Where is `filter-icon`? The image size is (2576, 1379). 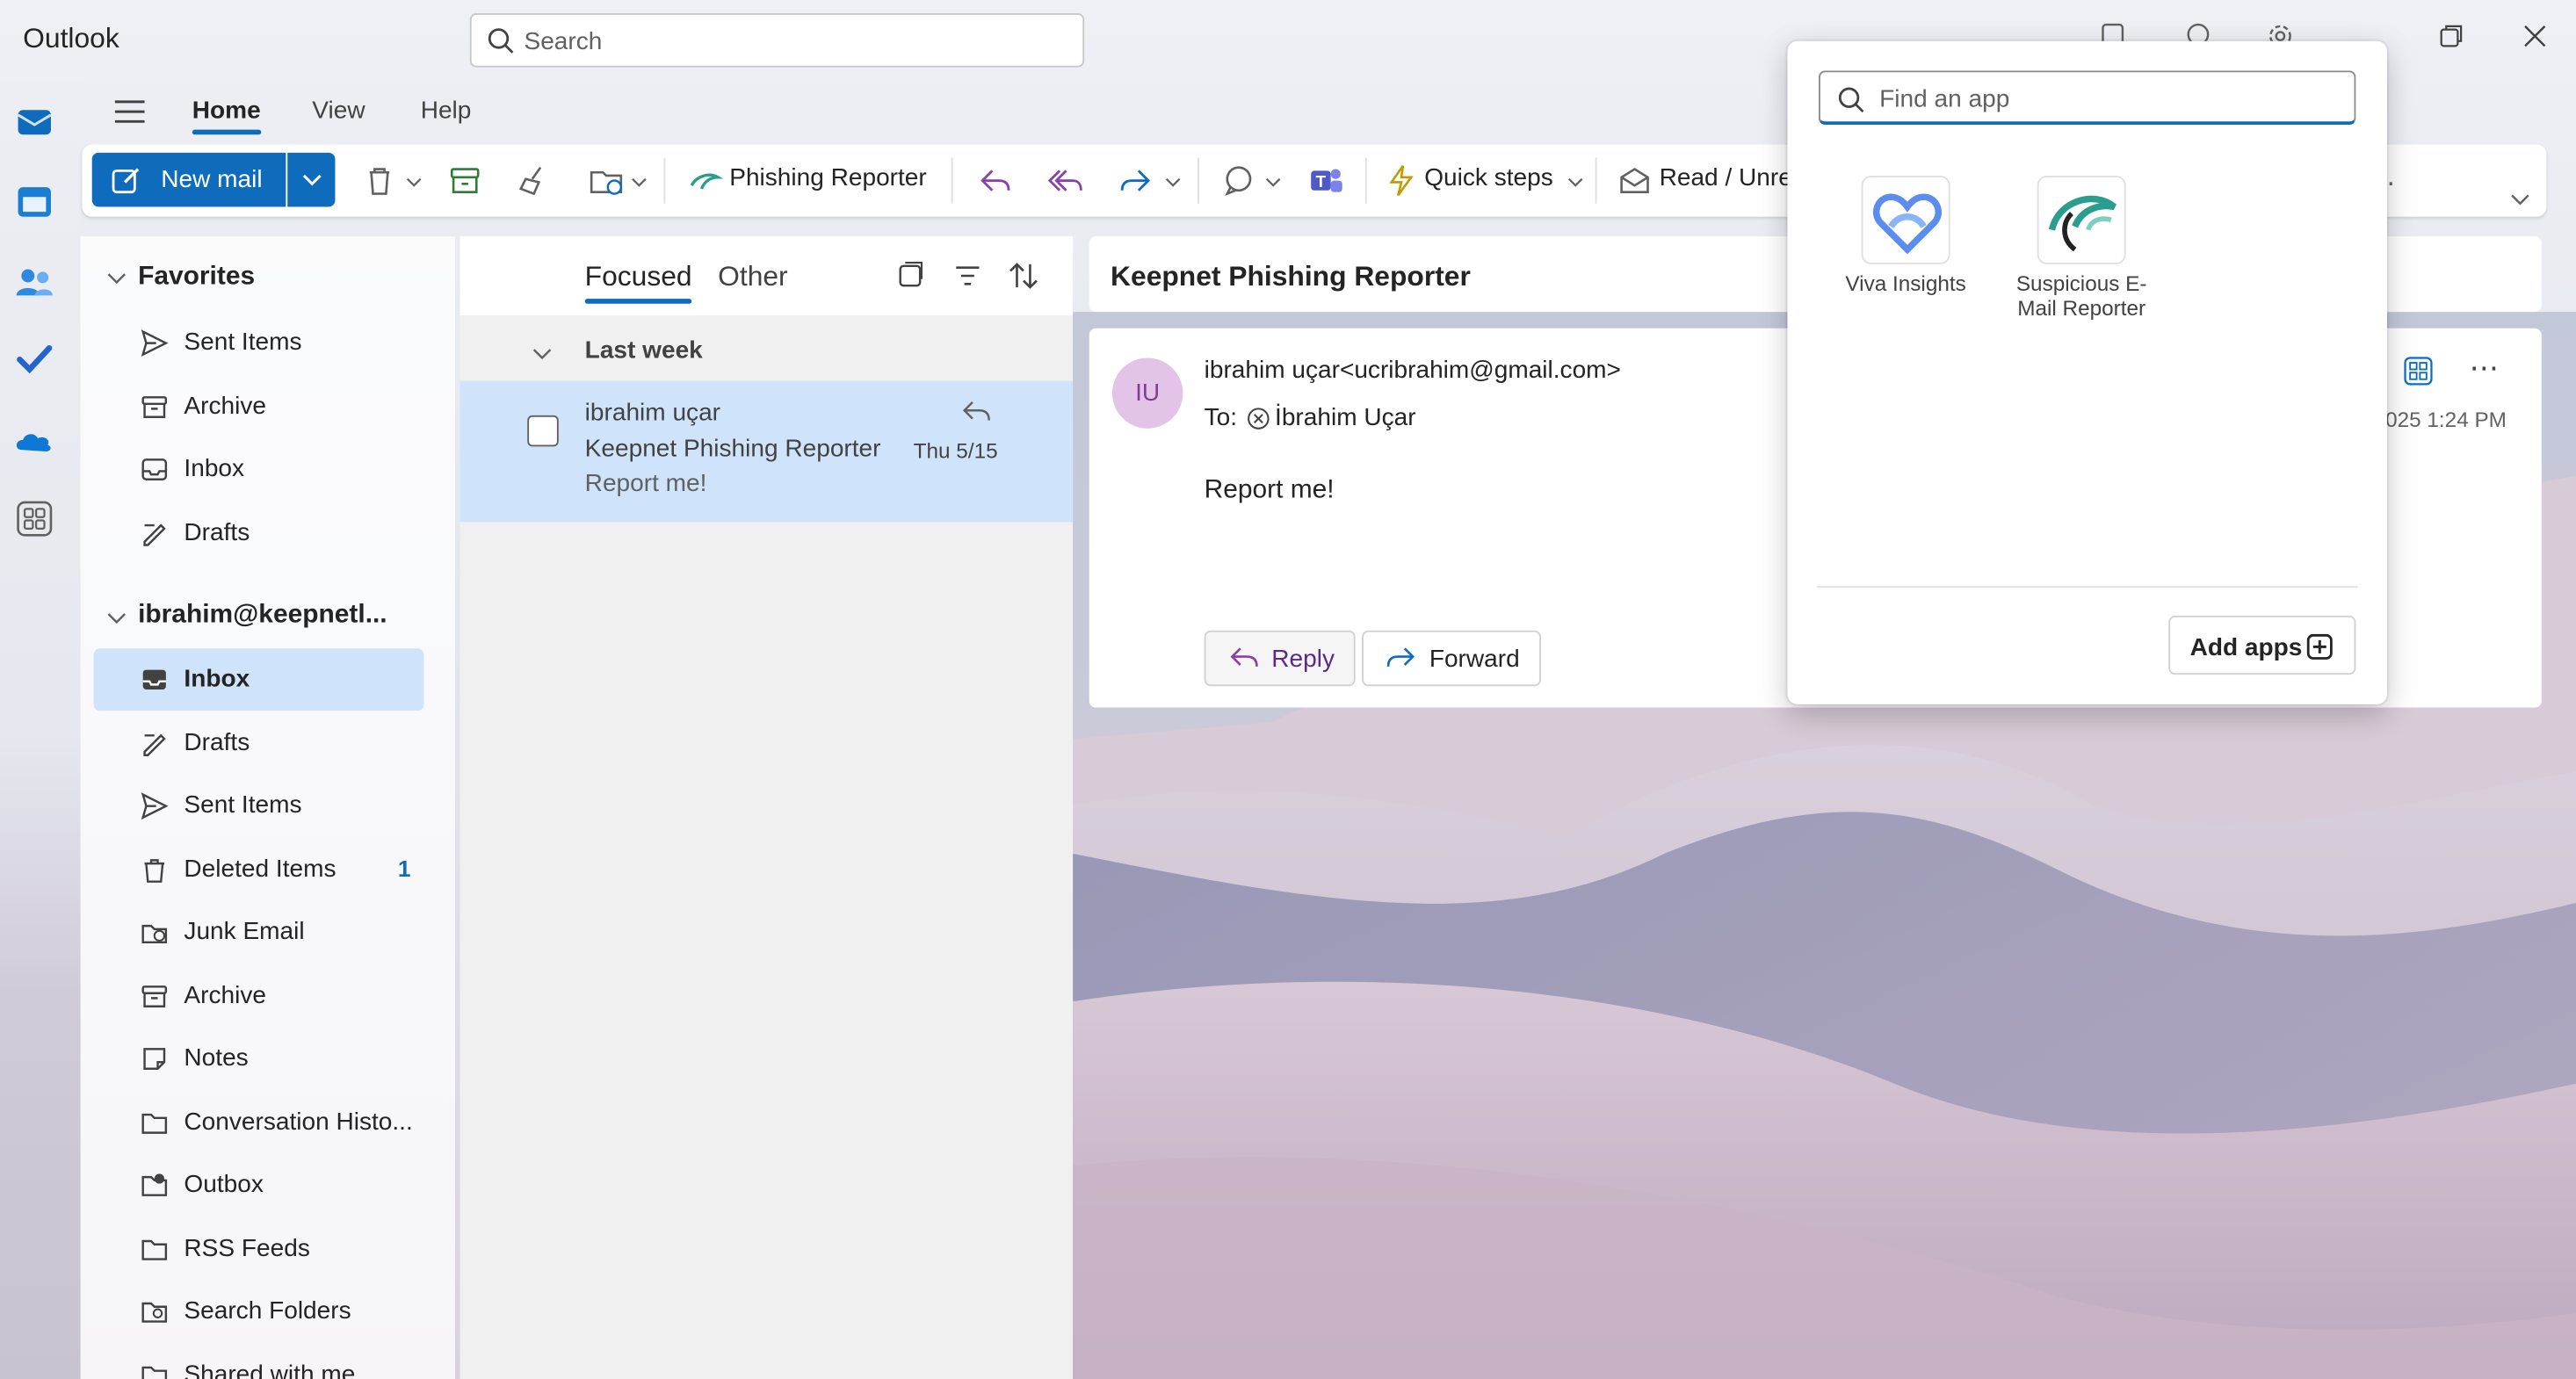 filter-icon is located at coordinates (968, 280).